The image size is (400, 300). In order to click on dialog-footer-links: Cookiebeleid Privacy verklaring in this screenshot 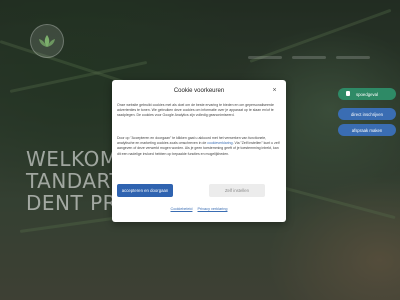, I will do `click(199, 209)`.